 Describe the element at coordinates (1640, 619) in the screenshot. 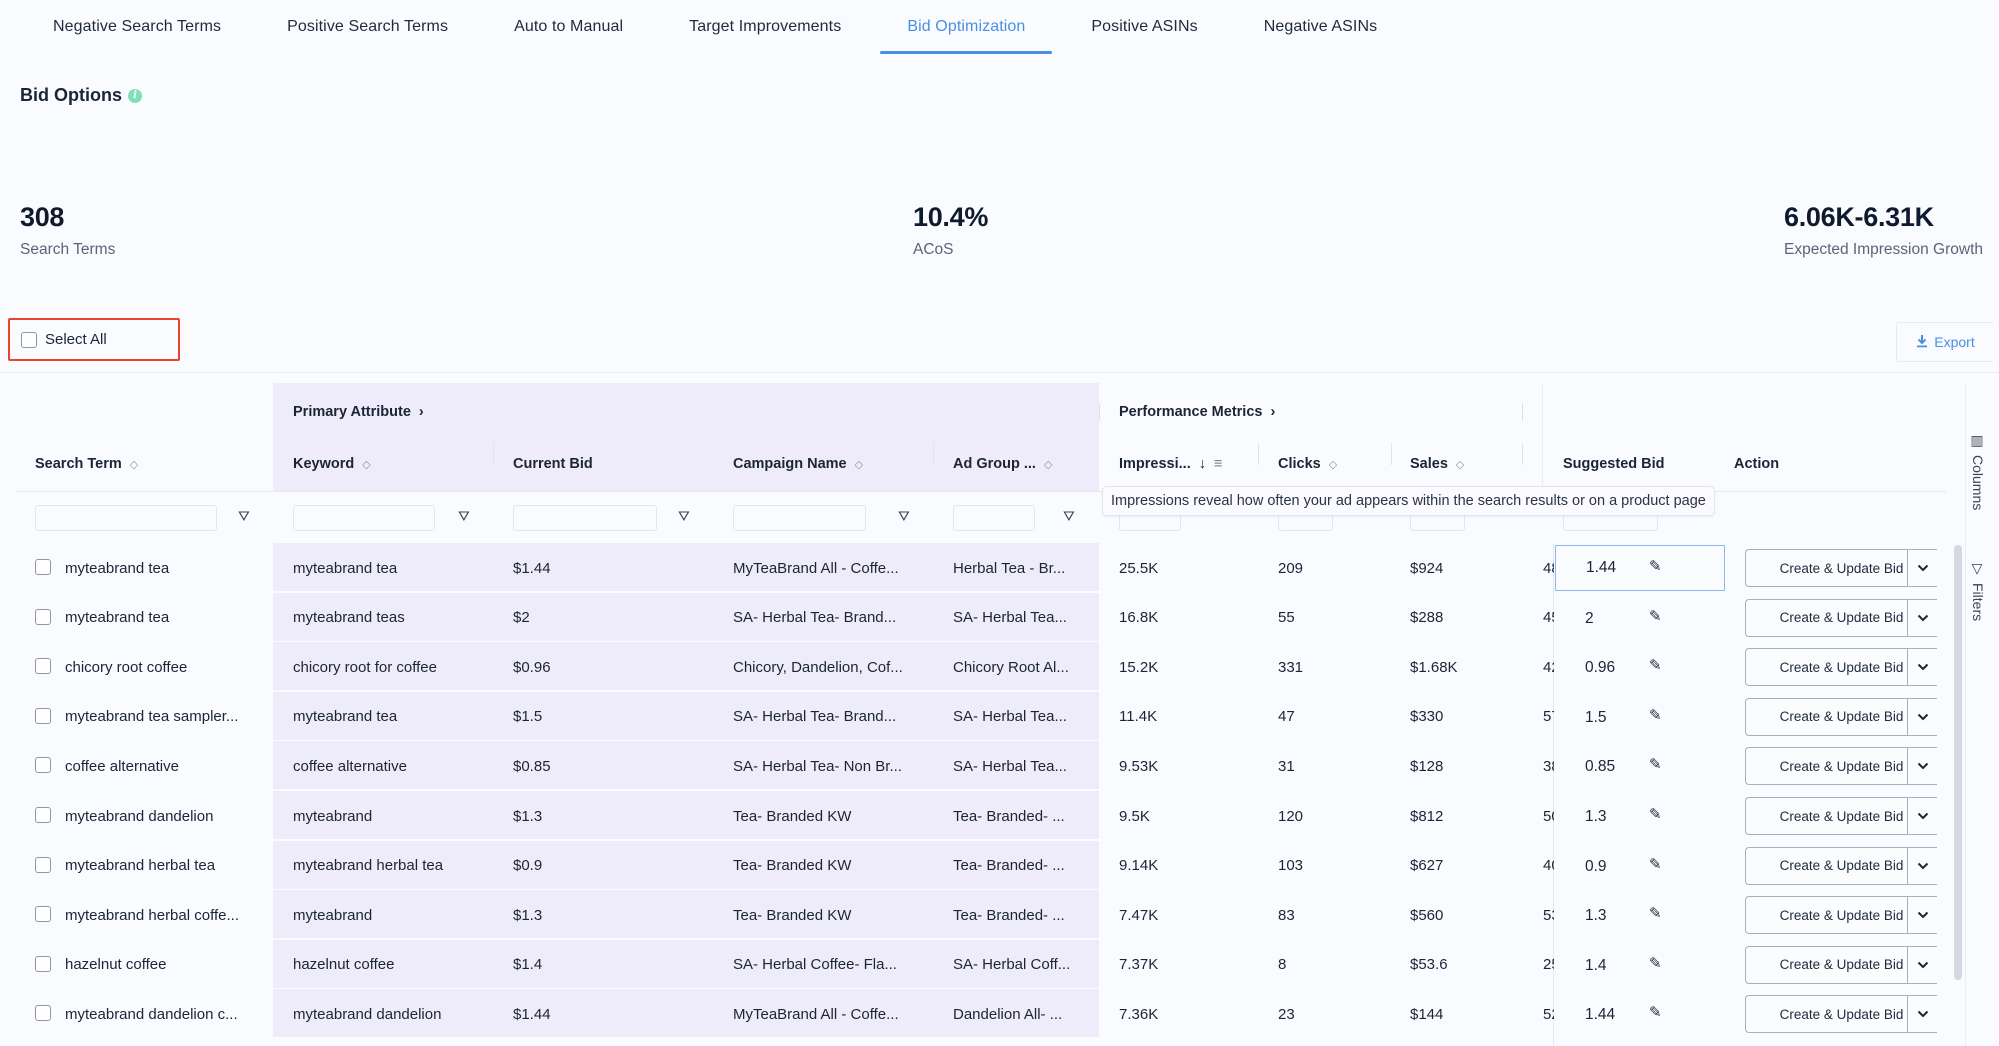

I see `suggested-bid-input: 2` at that location.